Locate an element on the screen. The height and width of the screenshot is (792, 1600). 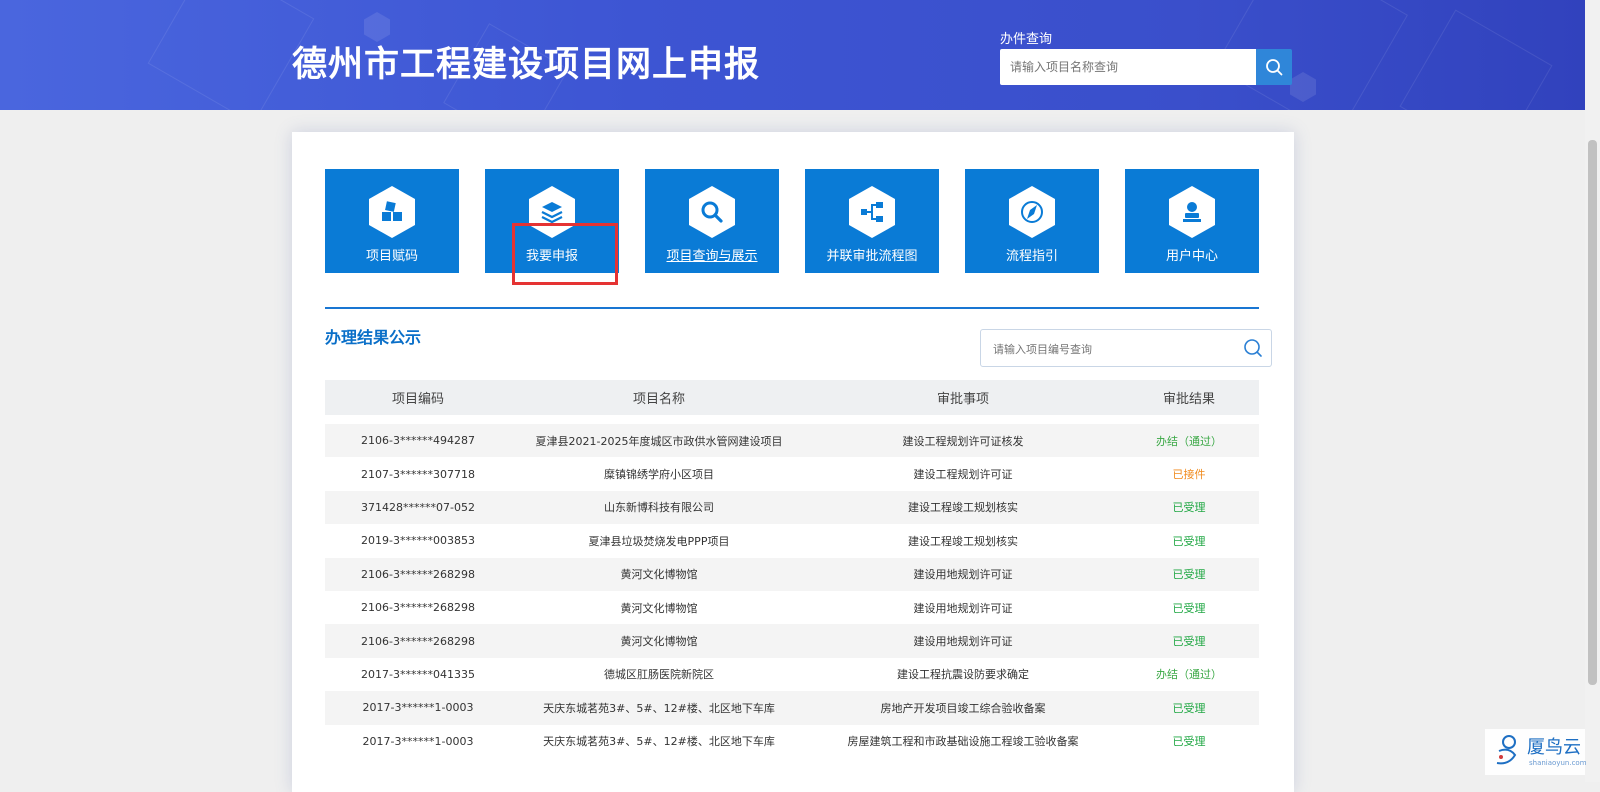
tile-process-guide: 流程指引 is located at coordinates (1032, 221).